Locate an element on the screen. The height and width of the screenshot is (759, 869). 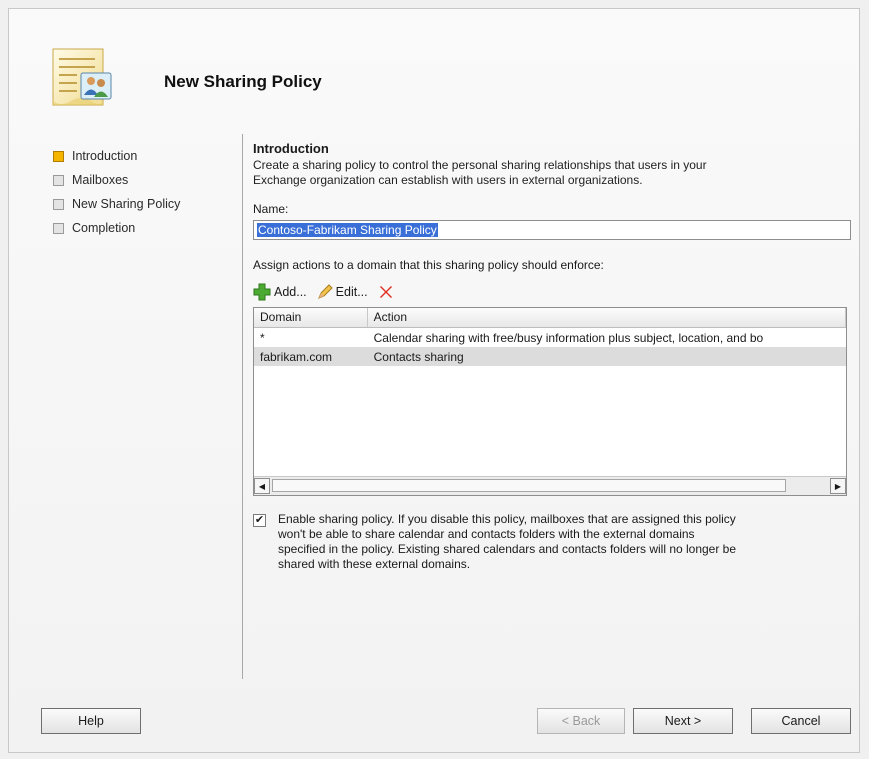
delete-button is located at coordinates (387, 292).